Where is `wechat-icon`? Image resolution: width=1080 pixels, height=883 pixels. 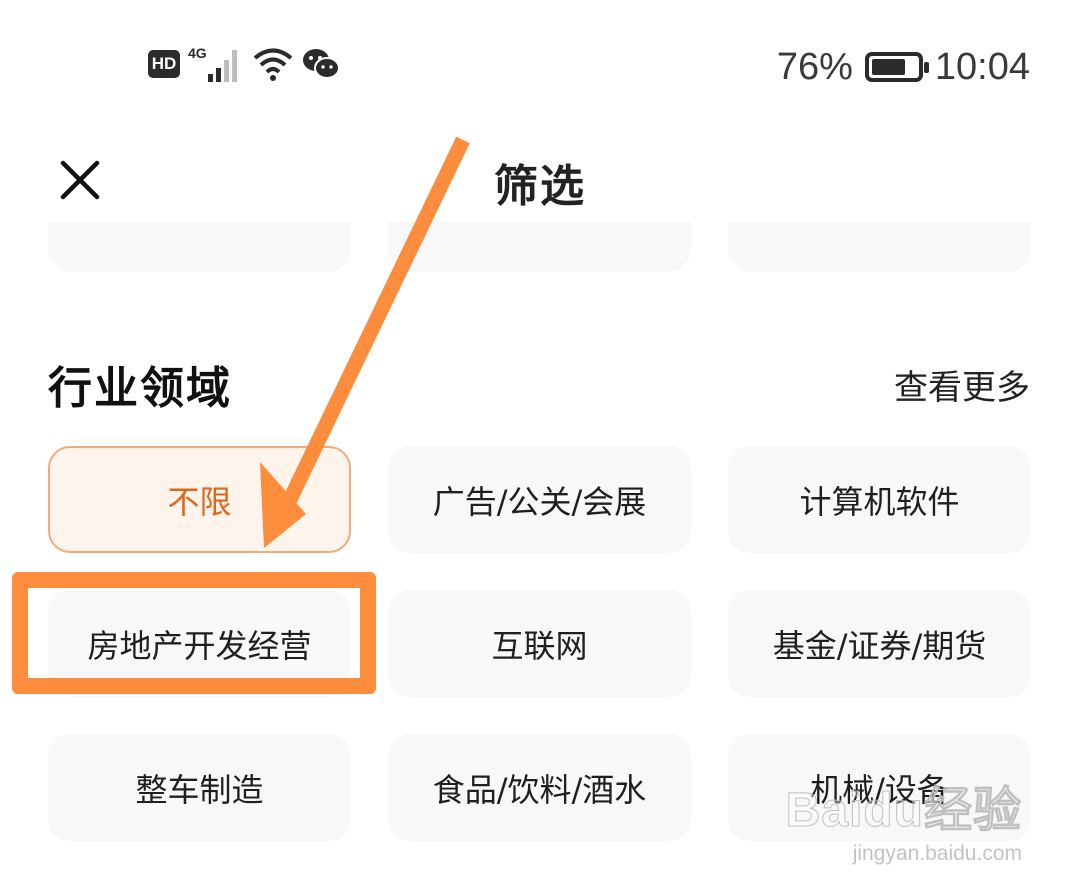 wechat-icon is located at coordinates (321, 64).